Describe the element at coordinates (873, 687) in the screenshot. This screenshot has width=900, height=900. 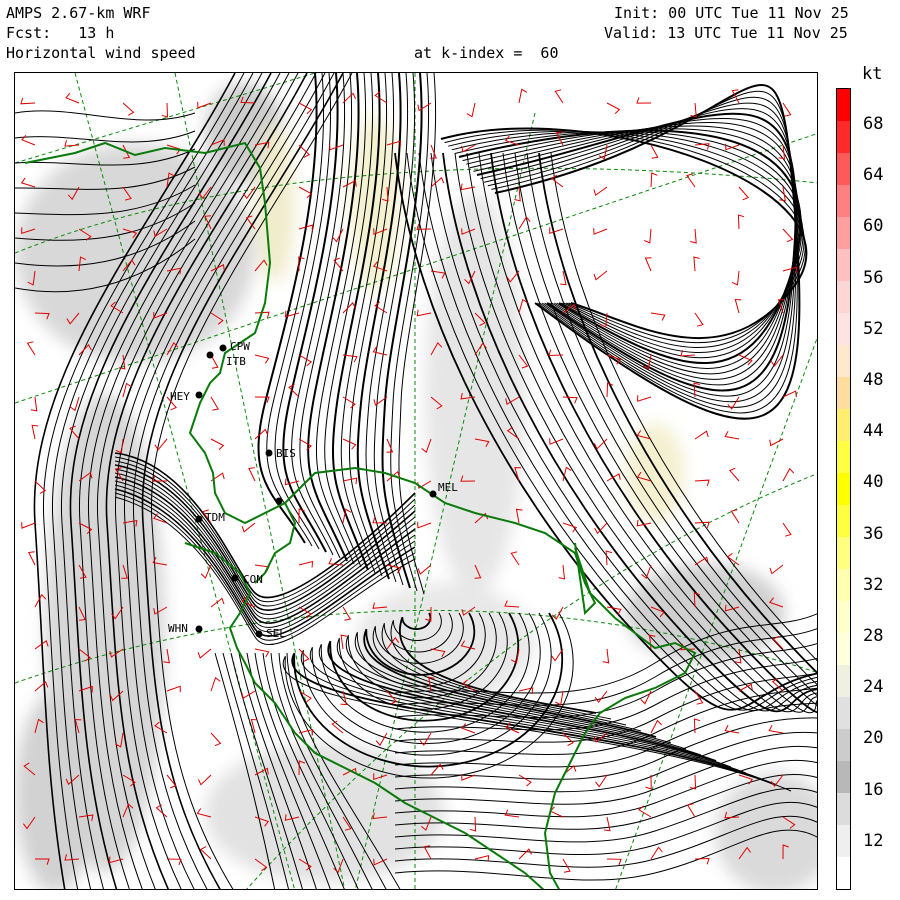
I see `colorbar-tick-label: 24` at that location.